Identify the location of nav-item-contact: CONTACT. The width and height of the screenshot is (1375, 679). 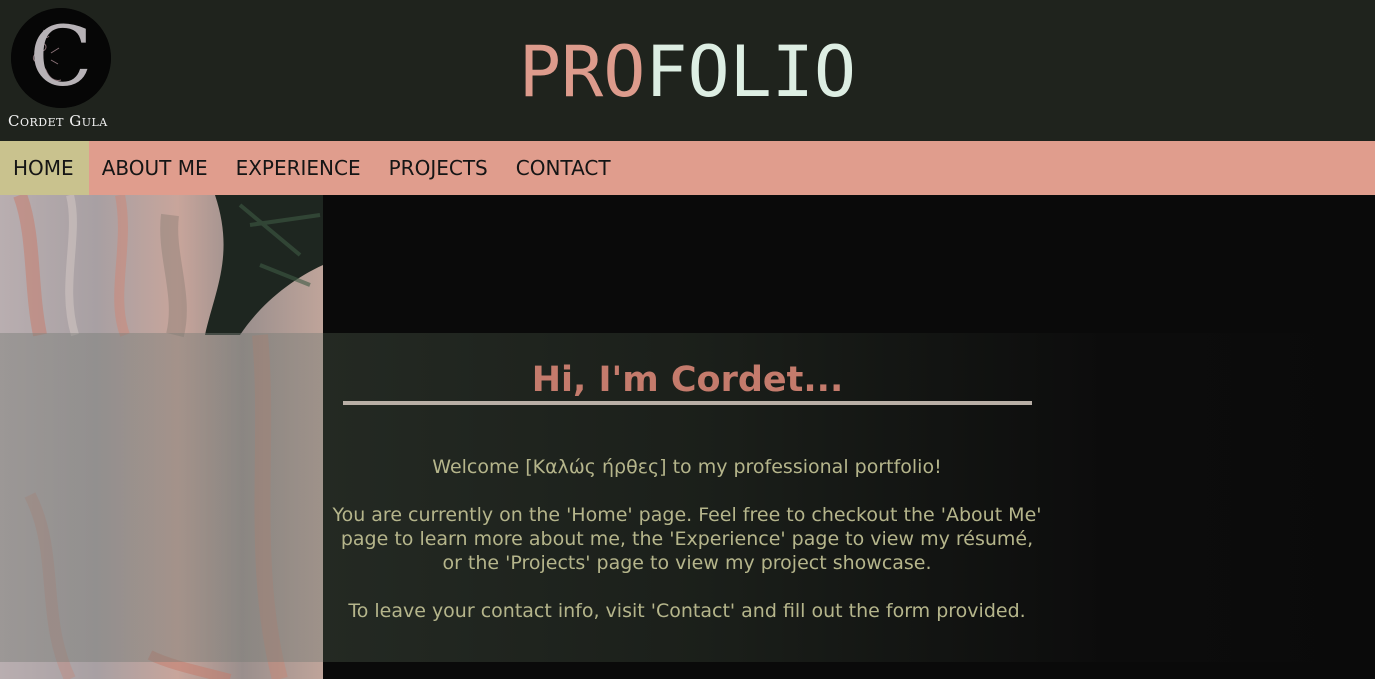
(564, 168).